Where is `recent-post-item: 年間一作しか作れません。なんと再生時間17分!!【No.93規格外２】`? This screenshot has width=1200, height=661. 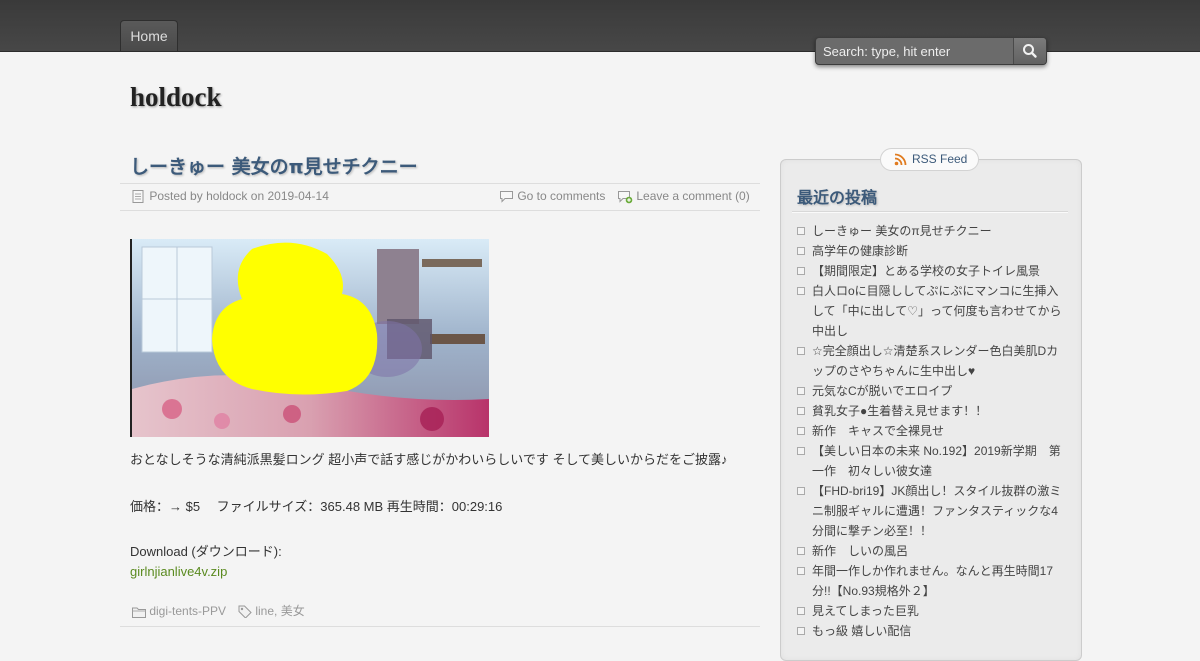
recent-post-item: 年間一作しか作れません。なんと再生時間17分!!【No.93規格外２】 is located at coordinates (931, 581).